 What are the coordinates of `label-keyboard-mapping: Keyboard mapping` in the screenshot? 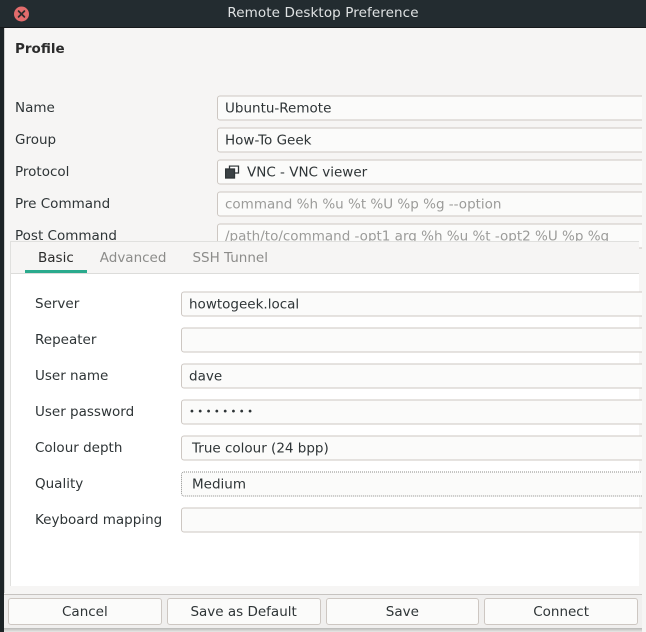 It's located at (99, 520).